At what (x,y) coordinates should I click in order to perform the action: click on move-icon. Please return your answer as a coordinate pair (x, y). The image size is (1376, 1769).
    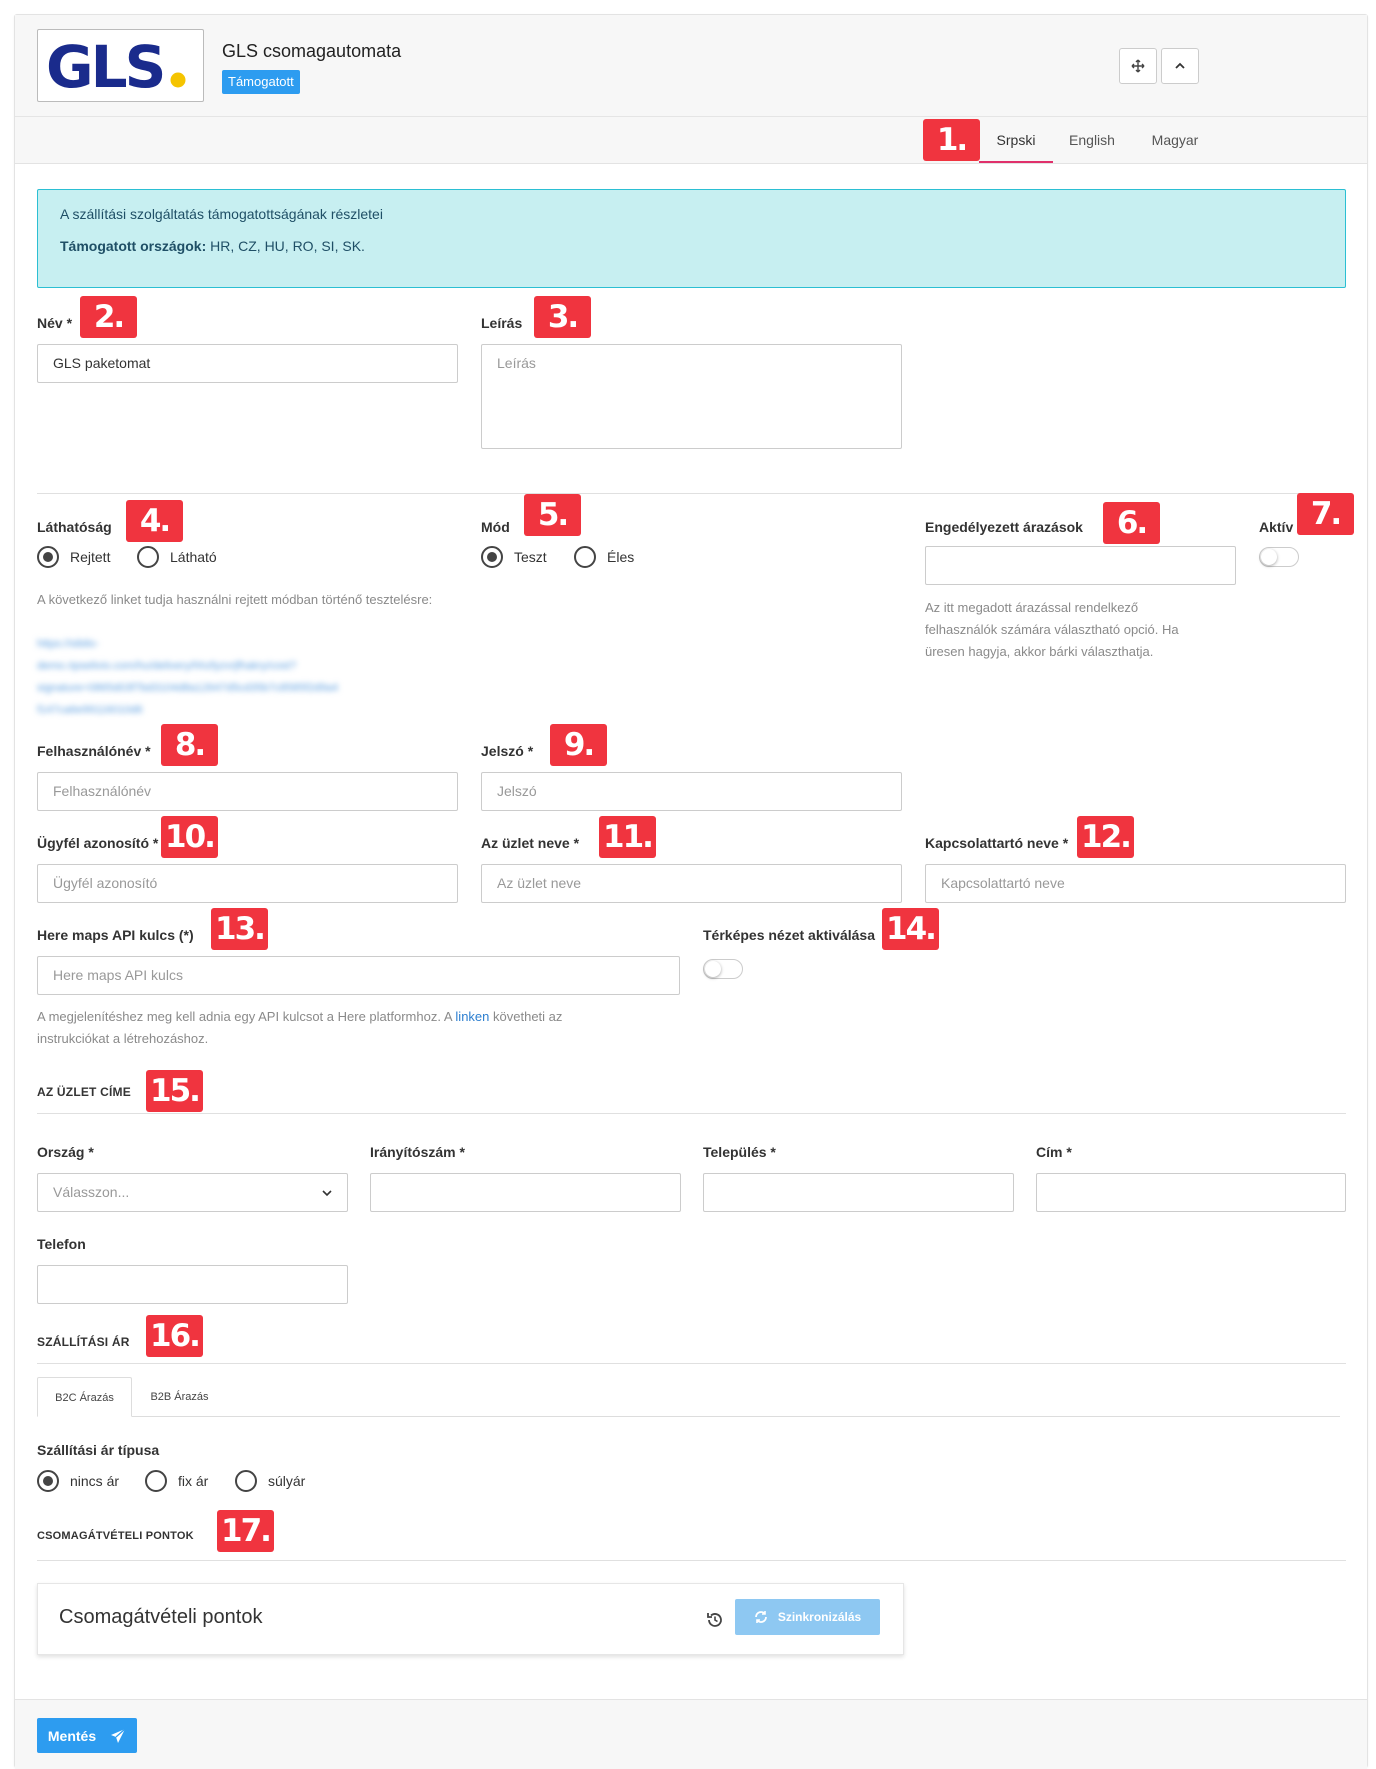
    Looking at the image, I should click on (1138, 66).